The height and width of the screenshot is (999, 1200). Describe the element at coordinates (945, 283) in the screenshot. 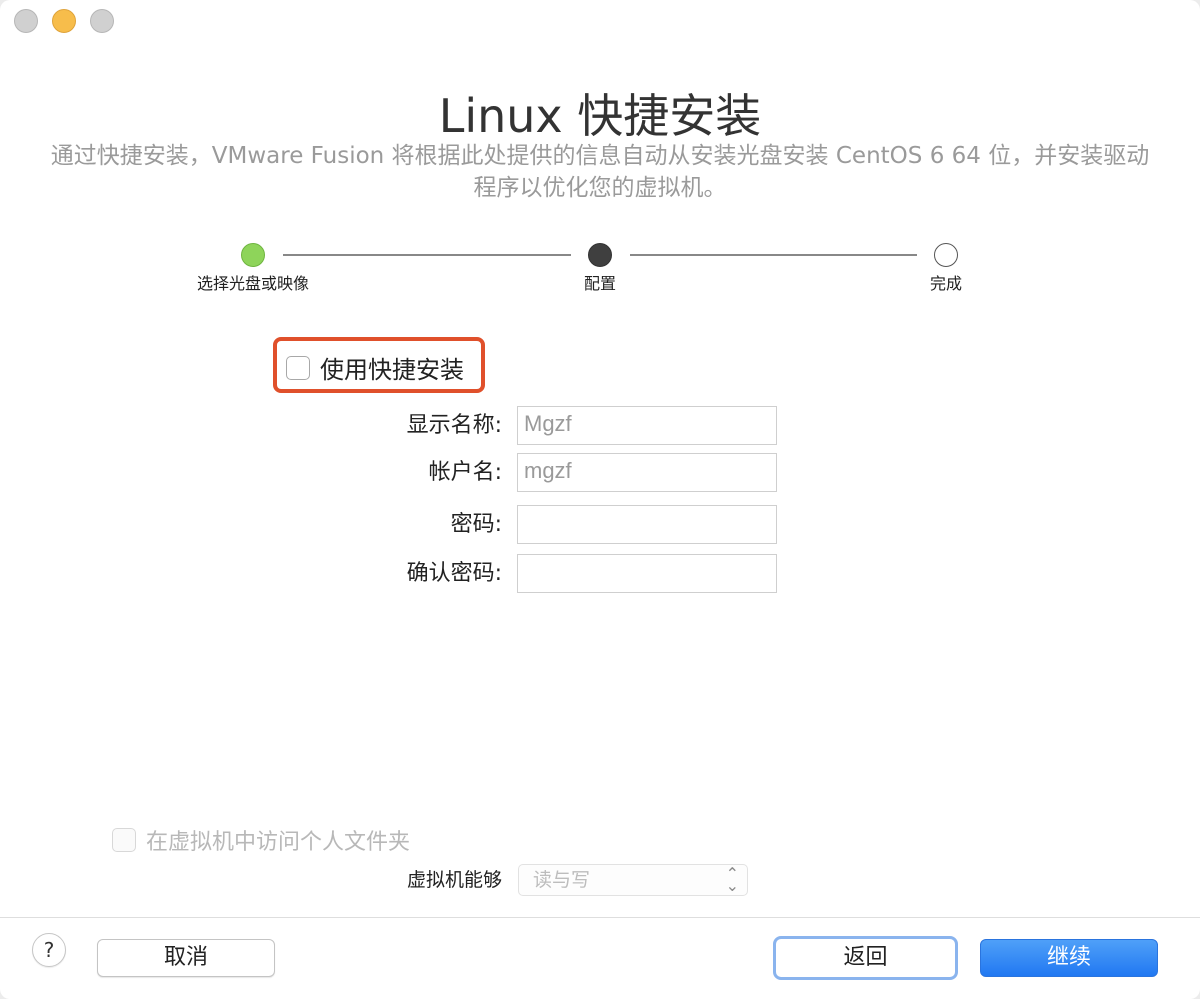

I see `step-label-finish: 完成` at that location.